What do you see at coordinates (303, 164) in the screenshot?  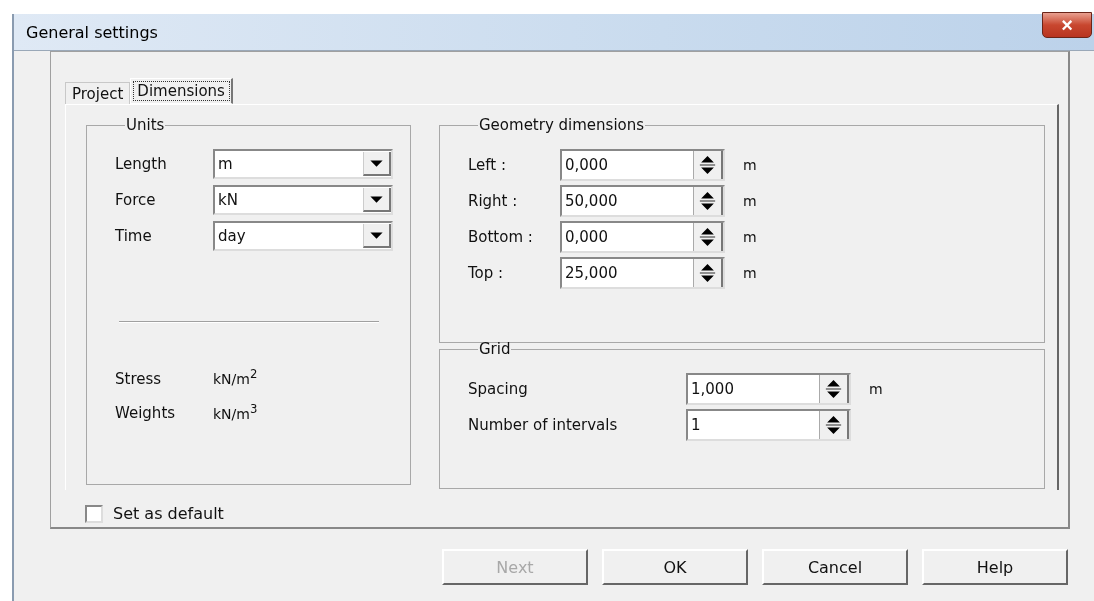 I see `dropdown: m` at bounding box center [303, 164].